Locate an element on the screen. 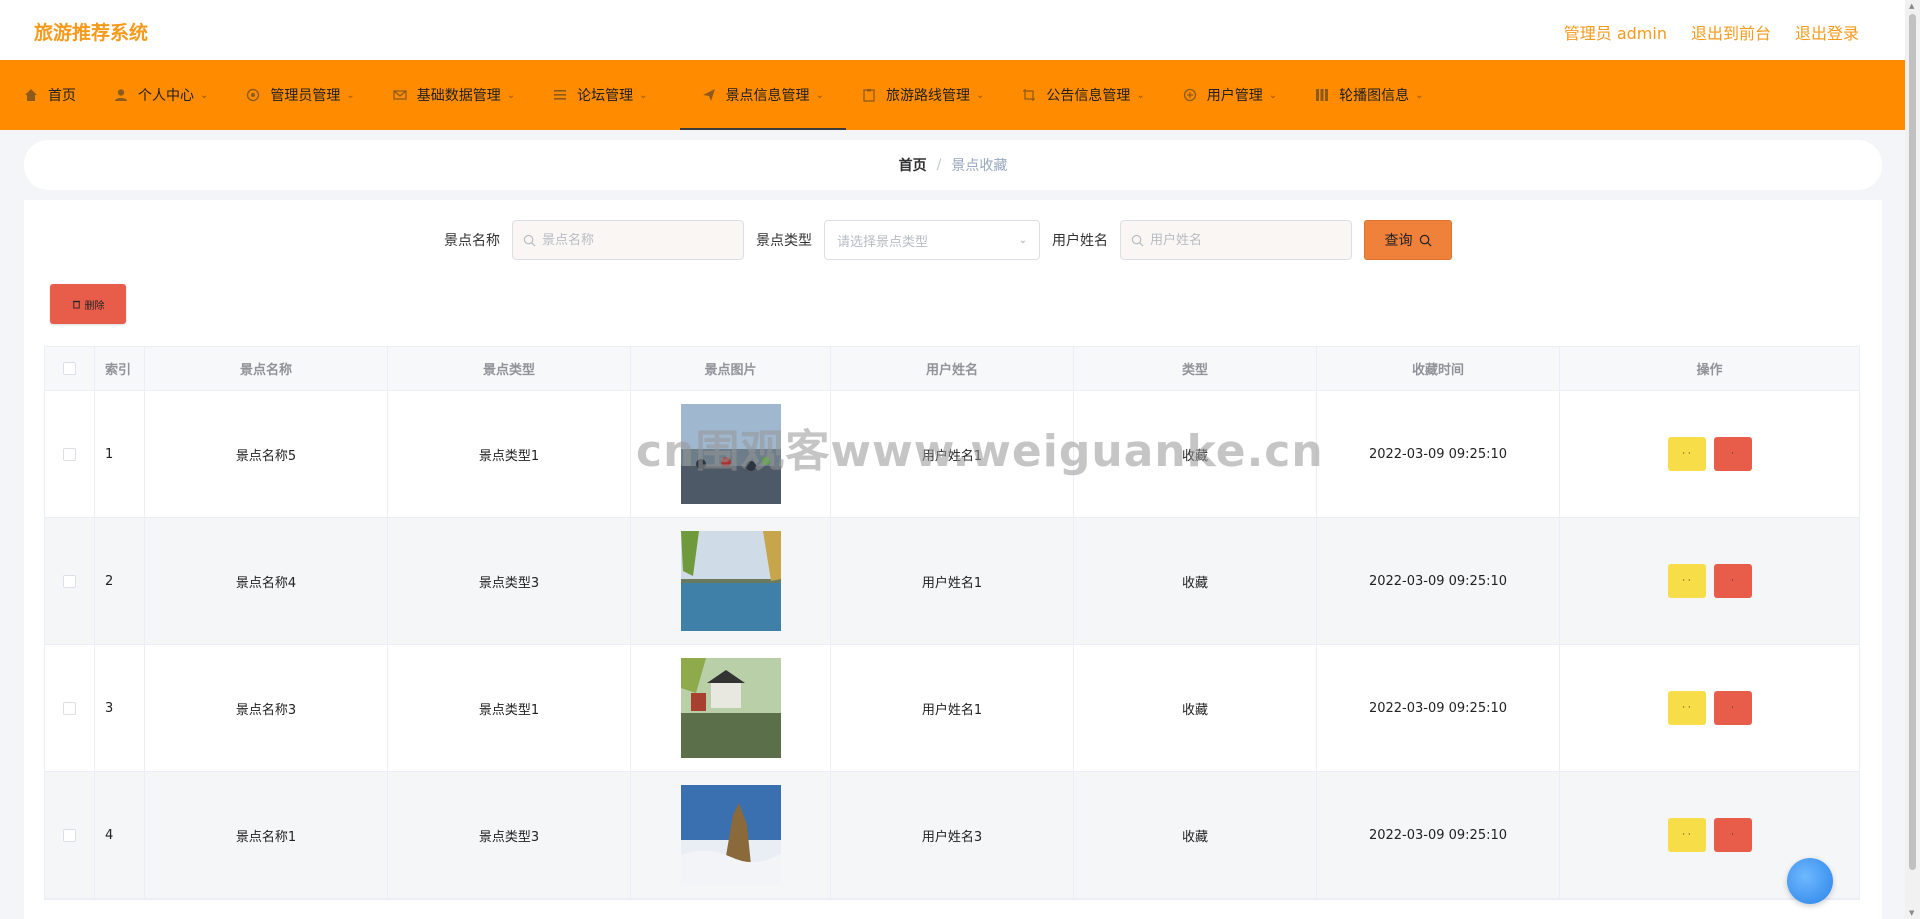 Image resolution: width=1920 pixels, height=919 pixels. nav-item-basic-data: 基础数据管理 ⌄ is located at coordinates (465, 95).